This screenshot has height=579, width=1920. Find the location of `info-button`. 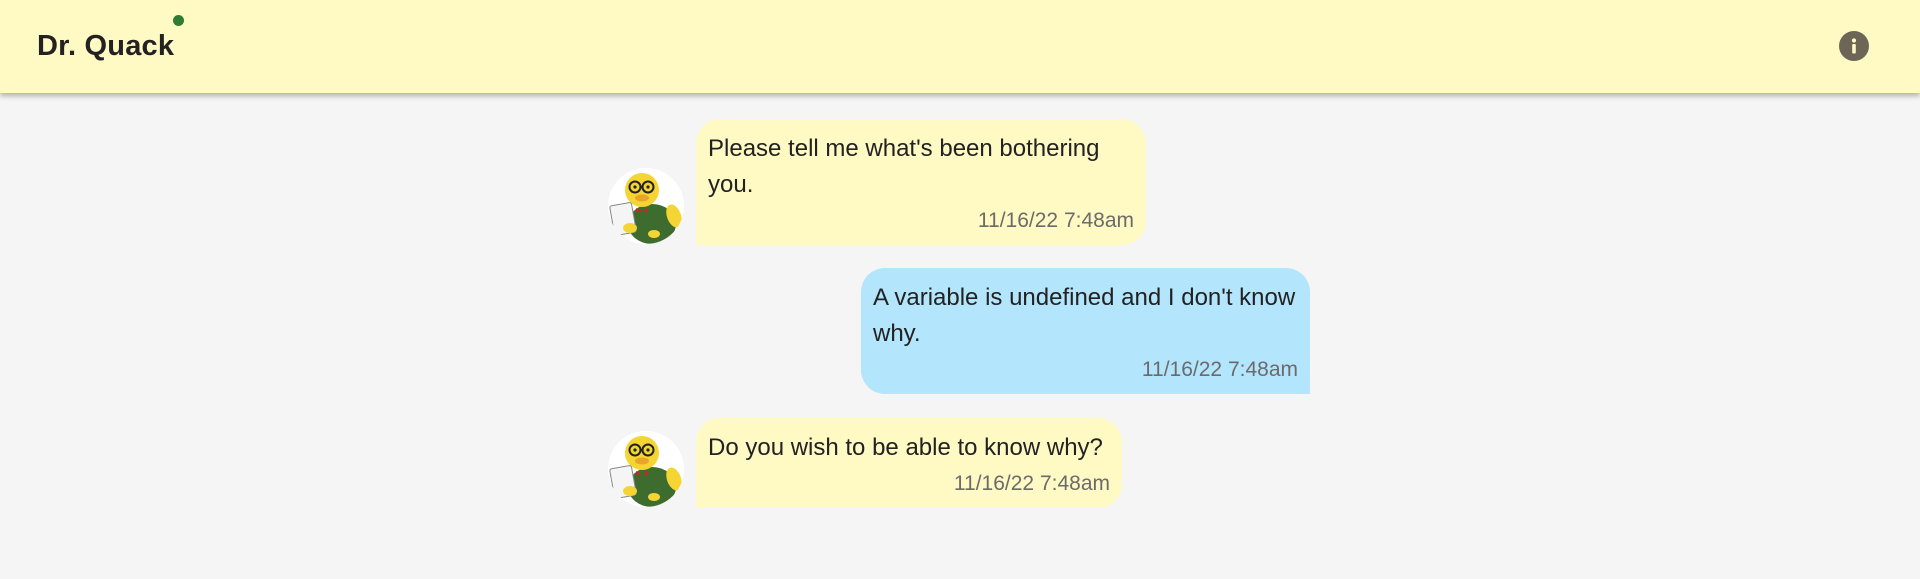

info-button is located at coordinates (1854, 46).